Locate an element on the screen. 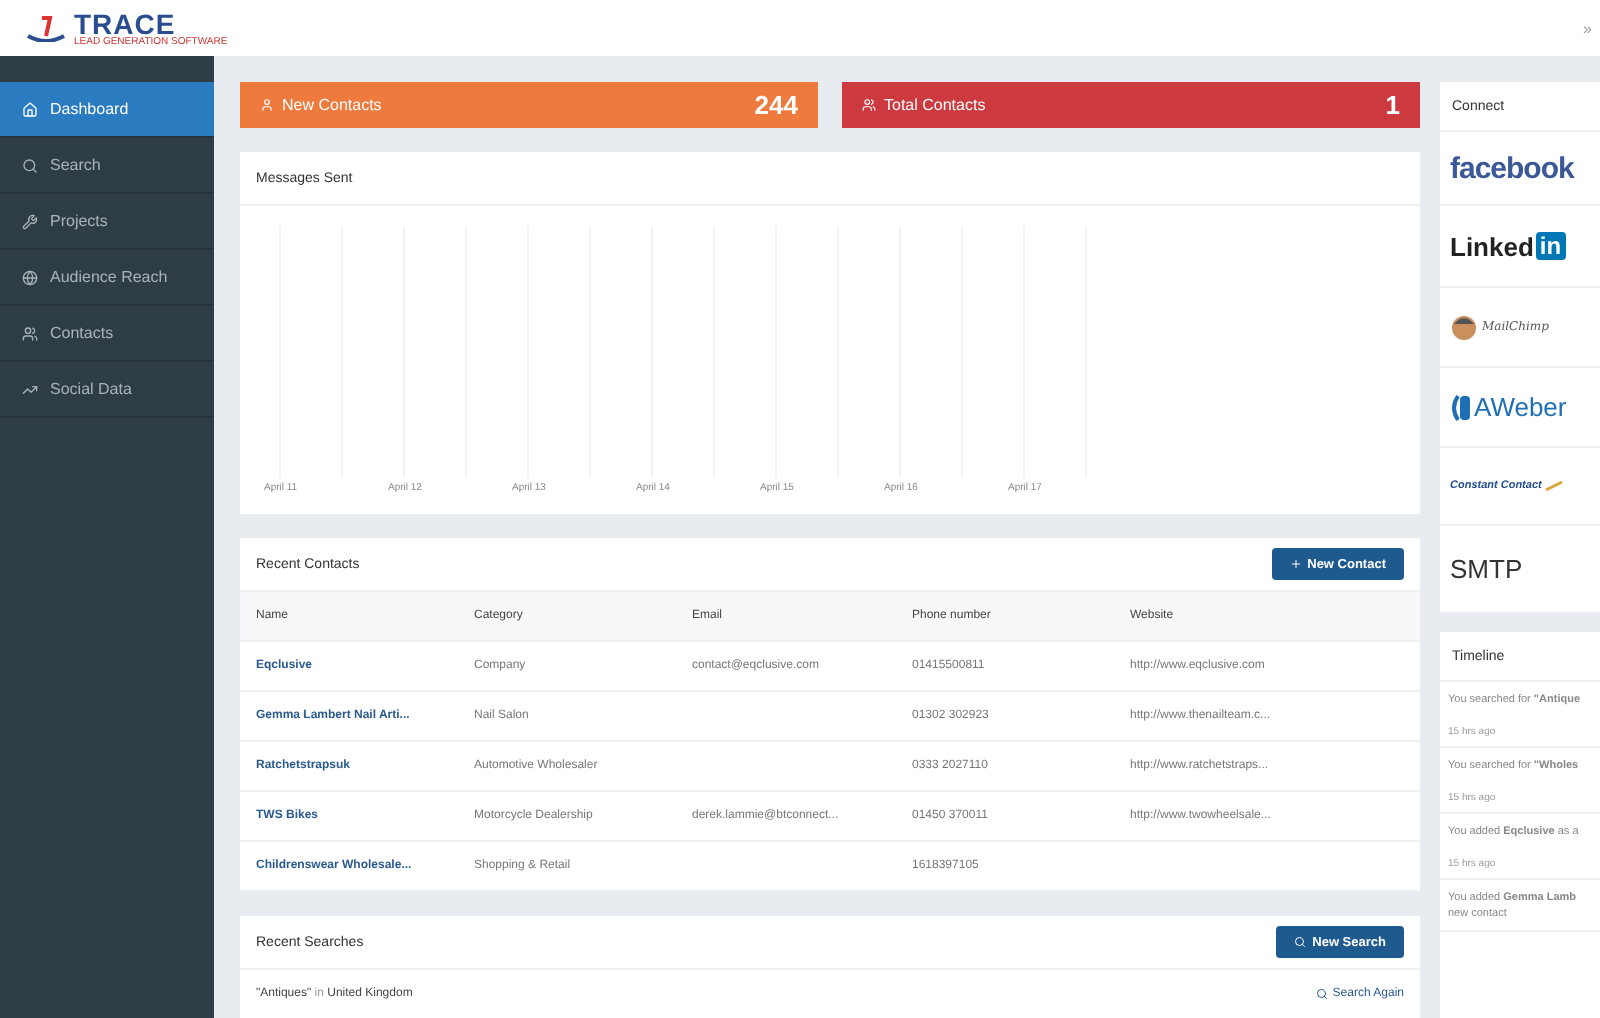 This screenshot has height=1018, width=1600. sidebar-item: Search is located at coordinates (107, 166).